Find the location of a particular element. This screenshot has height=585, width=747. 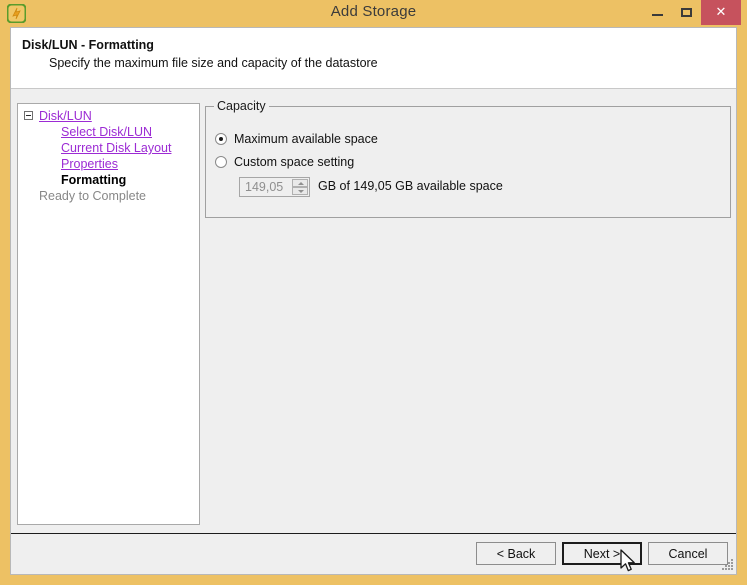

tree-item-ready-to-complete: Ready to Complete is located at coordinates (108, 197).